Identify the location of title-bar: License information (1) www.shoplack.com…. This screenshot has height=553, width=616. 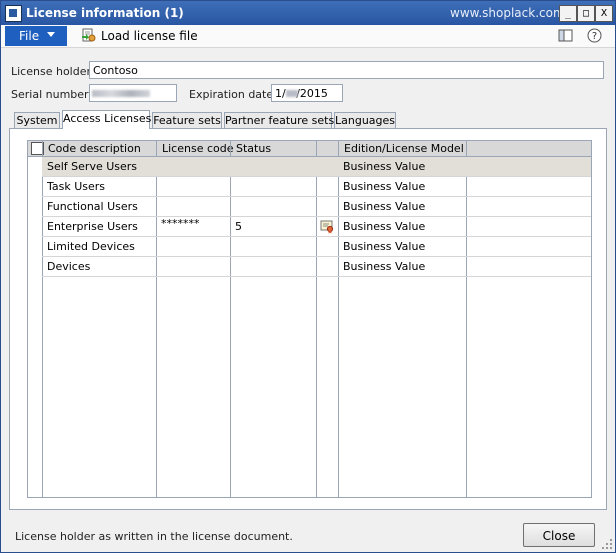
(308, 13).